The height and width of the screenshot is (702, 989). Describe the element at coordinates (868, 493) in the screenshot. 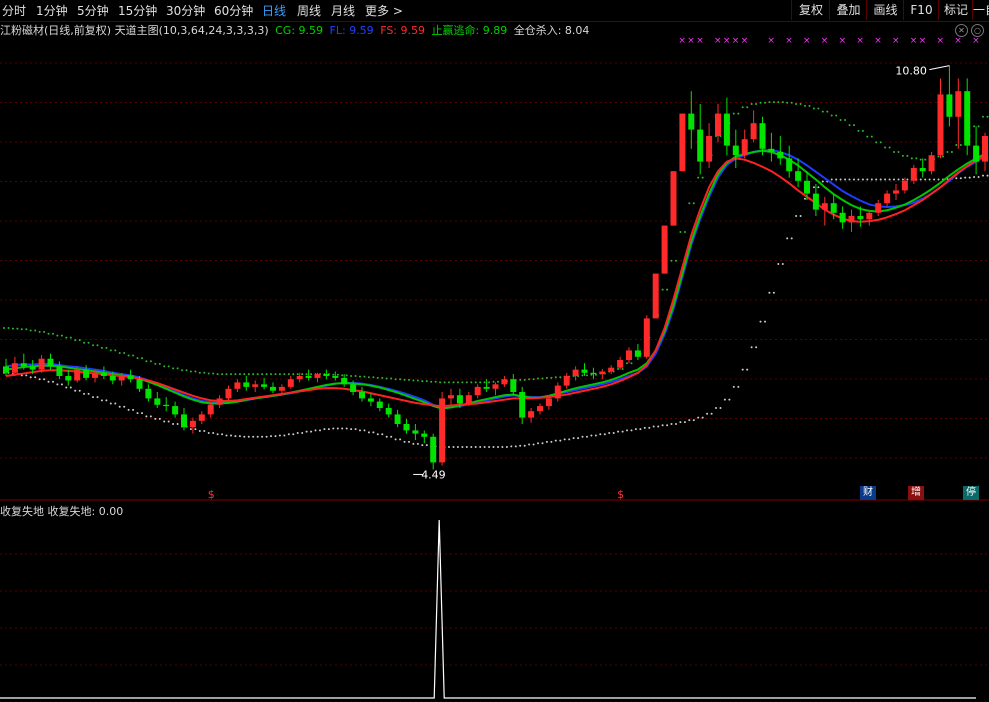

I see `badge-cai: 财` at that location.